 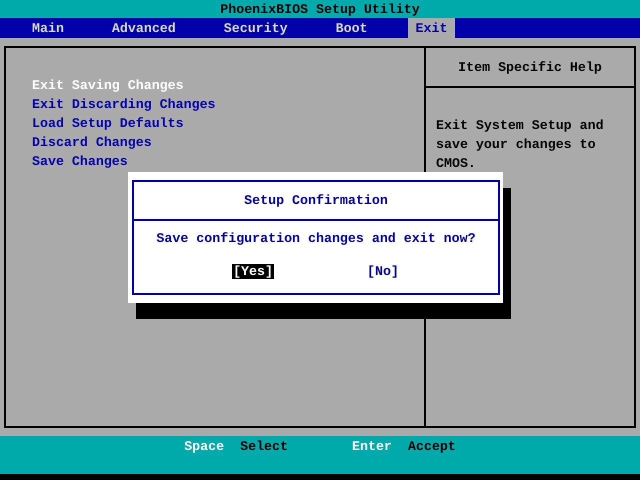 What do you see at coordinates (48, 28) in the screenshot?
I see `menu-tab: Main` at bounding box center [48, 28].